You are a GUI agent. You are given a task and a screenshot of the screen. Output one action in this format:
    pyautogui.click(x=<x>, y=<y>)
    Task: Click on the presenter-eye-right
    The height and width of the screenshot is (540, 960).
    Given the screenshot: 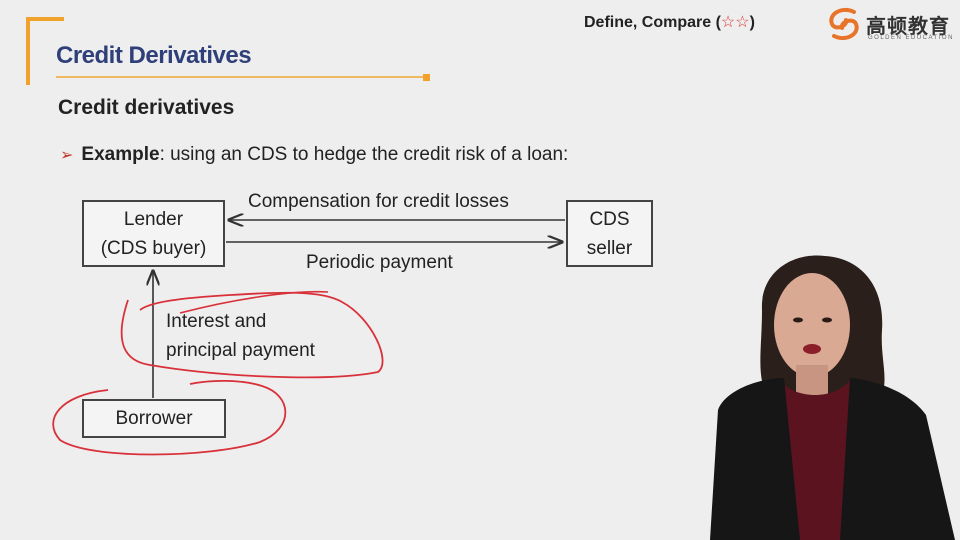 What is the action you would take?
    pyautogui.click(x=827, y=320)
    